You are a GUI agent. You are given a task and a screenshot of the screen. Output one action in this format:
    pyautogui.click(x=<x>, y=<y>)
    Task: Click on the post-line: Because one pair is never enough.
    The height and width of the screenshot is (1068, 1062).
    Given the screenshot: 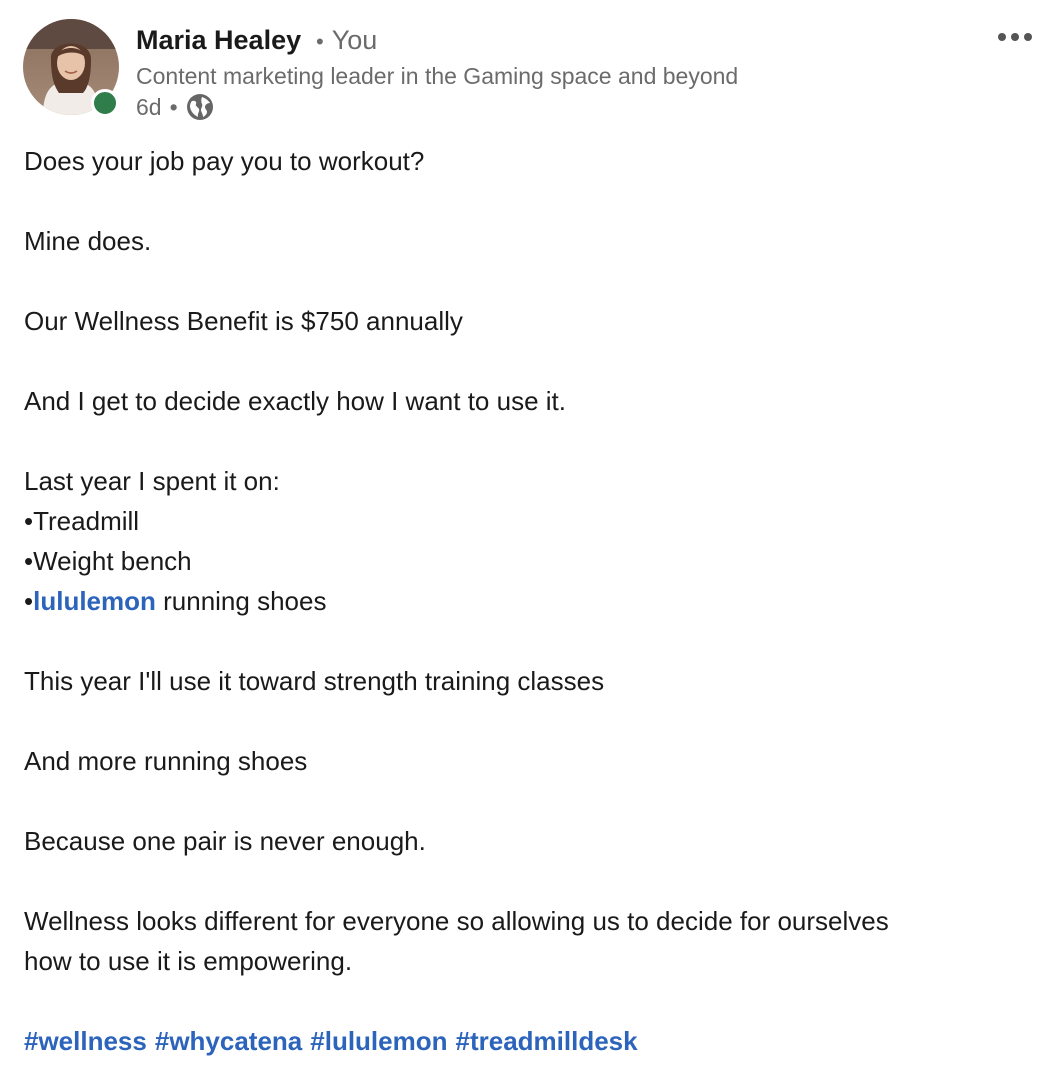 What is the action you would take?
    pyautogui.click(x=225, y=841)
    